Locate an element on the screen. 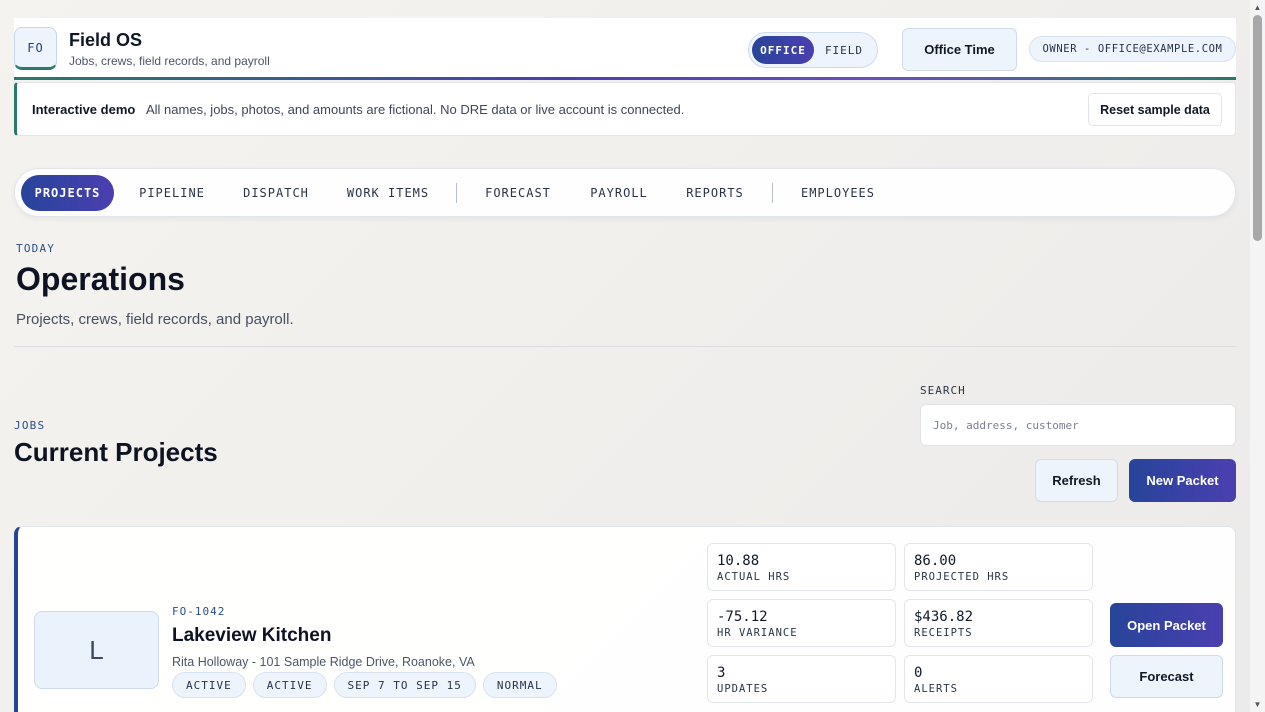  stat-hour-variance: -75.12 HR VARIANCE is located at coordinates (801, 623).